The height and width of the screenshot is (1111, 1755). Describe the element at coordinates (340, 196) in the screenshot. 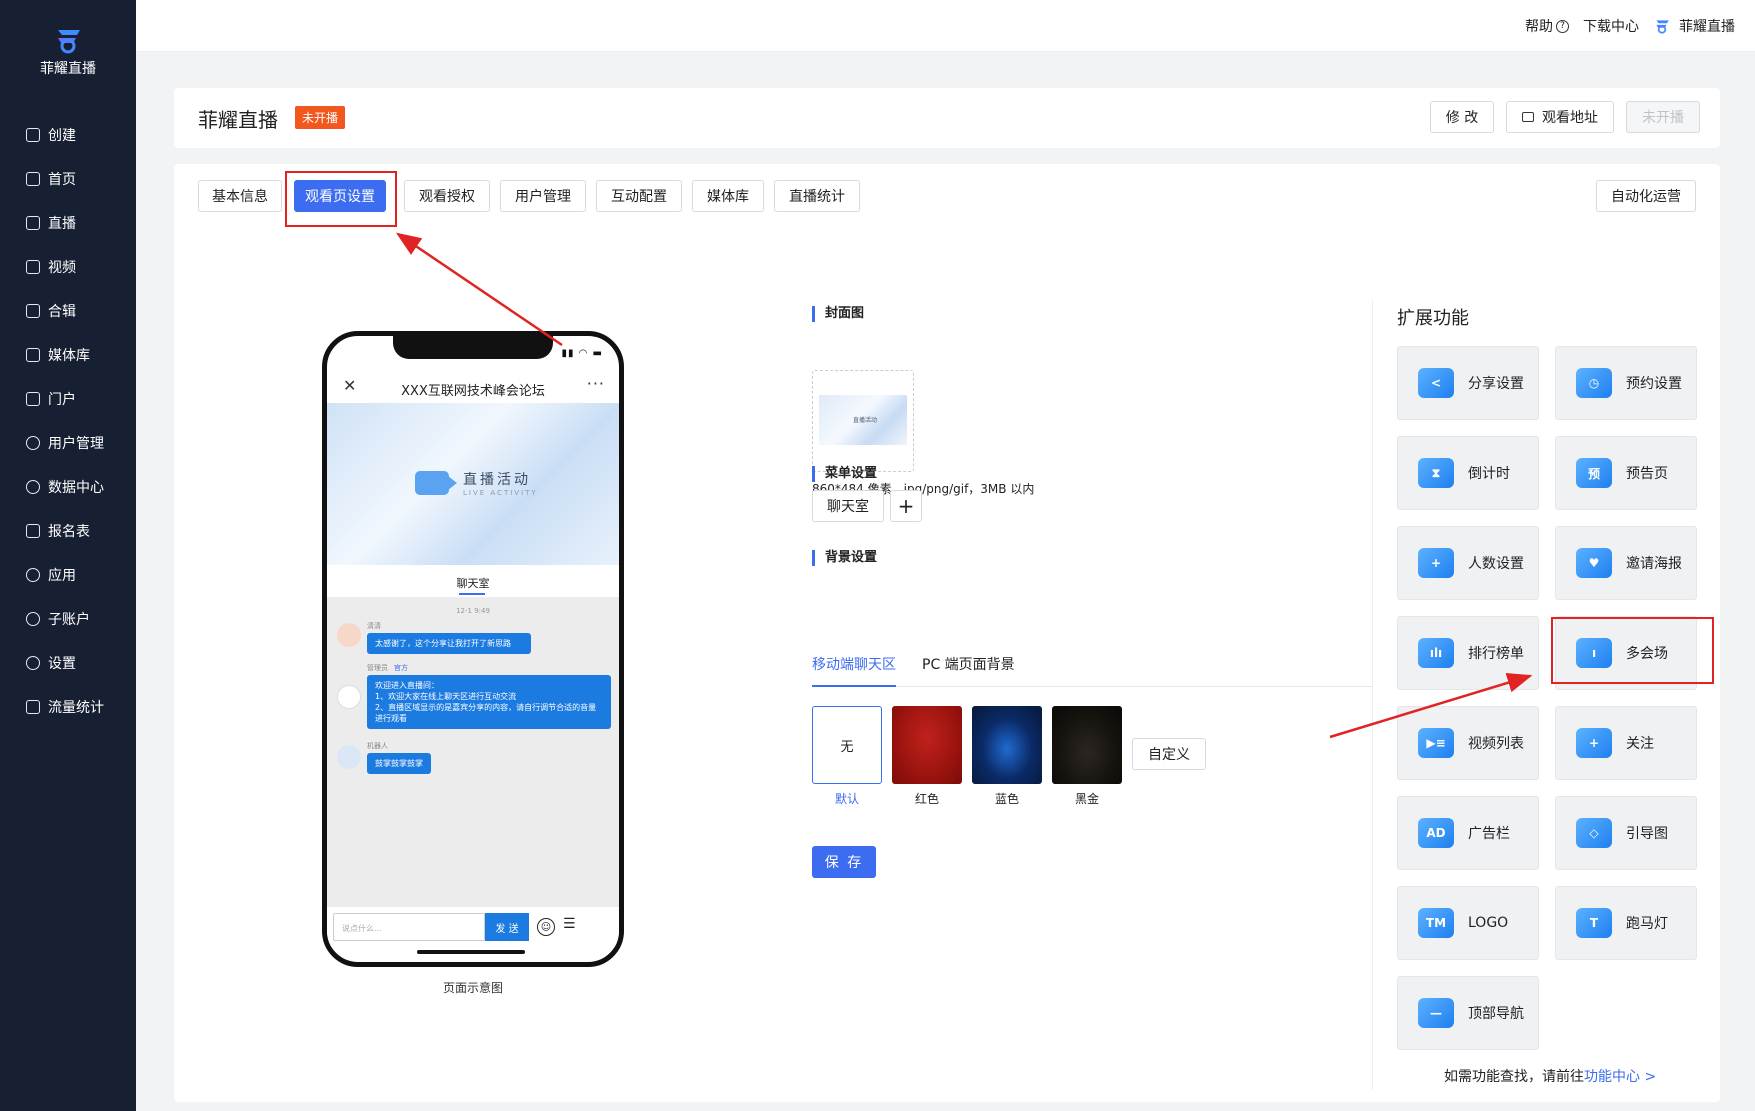

I see `tab-watch-page-settings: 观看页设置` at that location.